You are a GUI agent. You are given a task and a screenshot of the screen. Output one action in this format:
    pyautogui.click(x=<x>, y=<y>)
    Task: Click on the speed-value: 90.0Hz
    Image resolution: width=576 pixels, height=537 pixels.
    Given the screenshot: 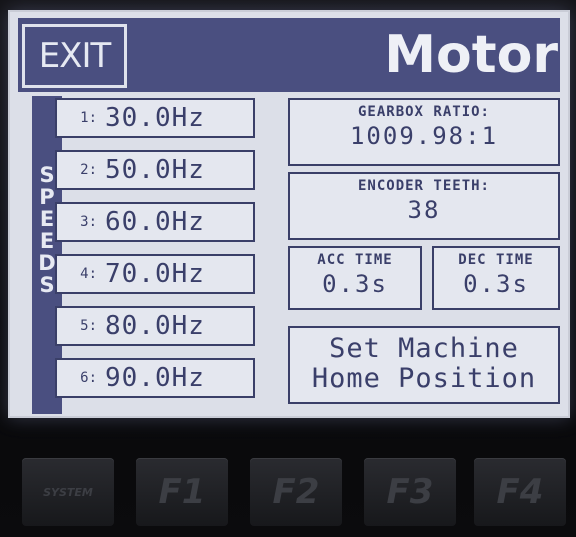 What is the action you would take?
    pyautogui.click(x=155, y=378)
    